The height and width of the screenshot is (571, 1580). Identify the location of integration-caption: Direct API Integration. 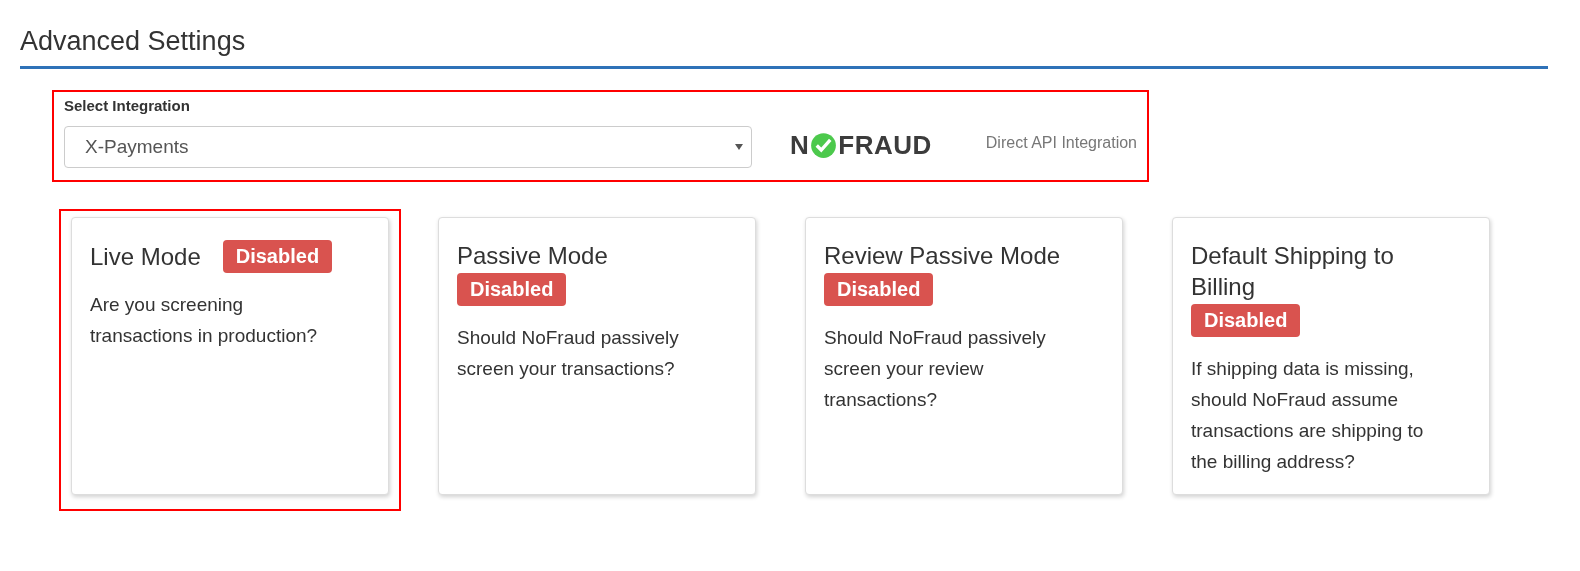
(1061, 143).